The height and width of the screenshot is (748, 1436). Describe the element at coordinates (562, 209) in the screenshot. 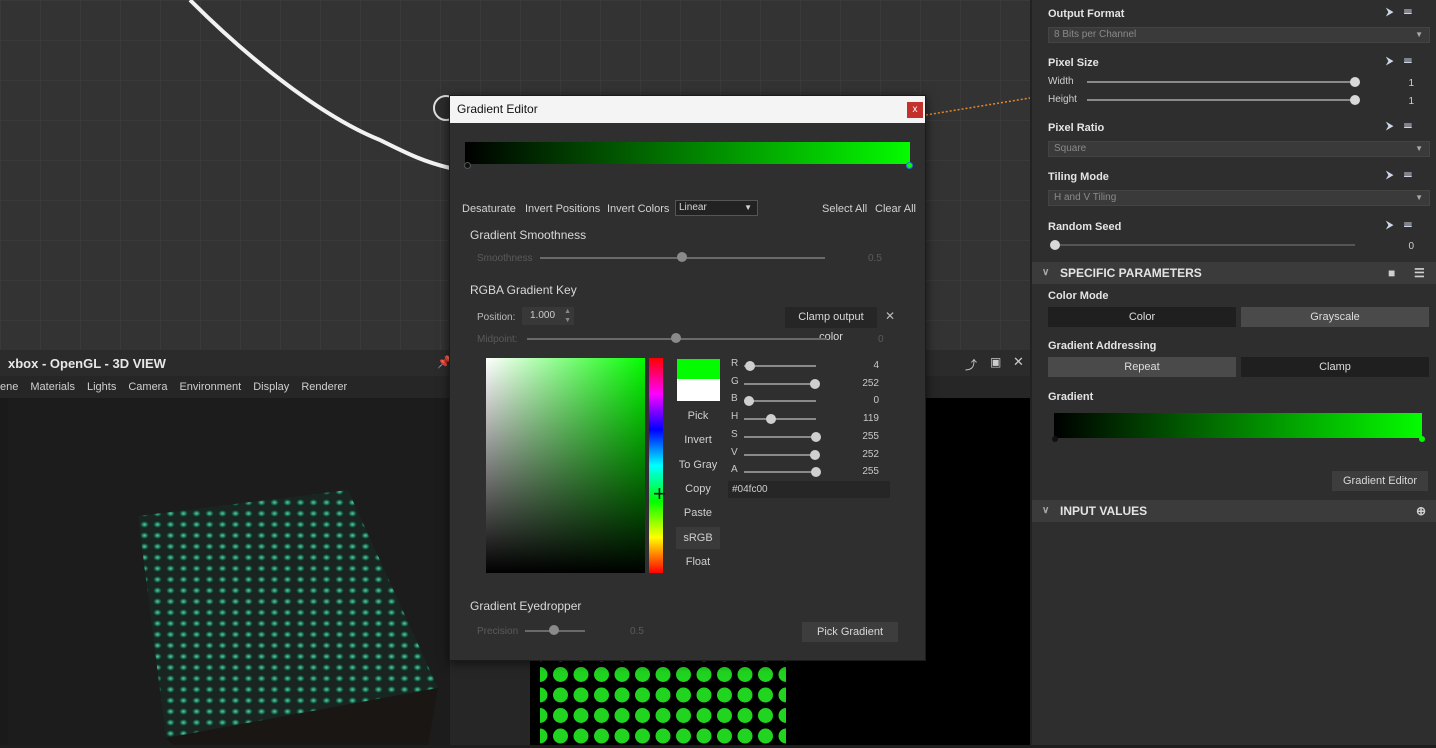

I see `invert-positions-button: Invert Positions` at that location.